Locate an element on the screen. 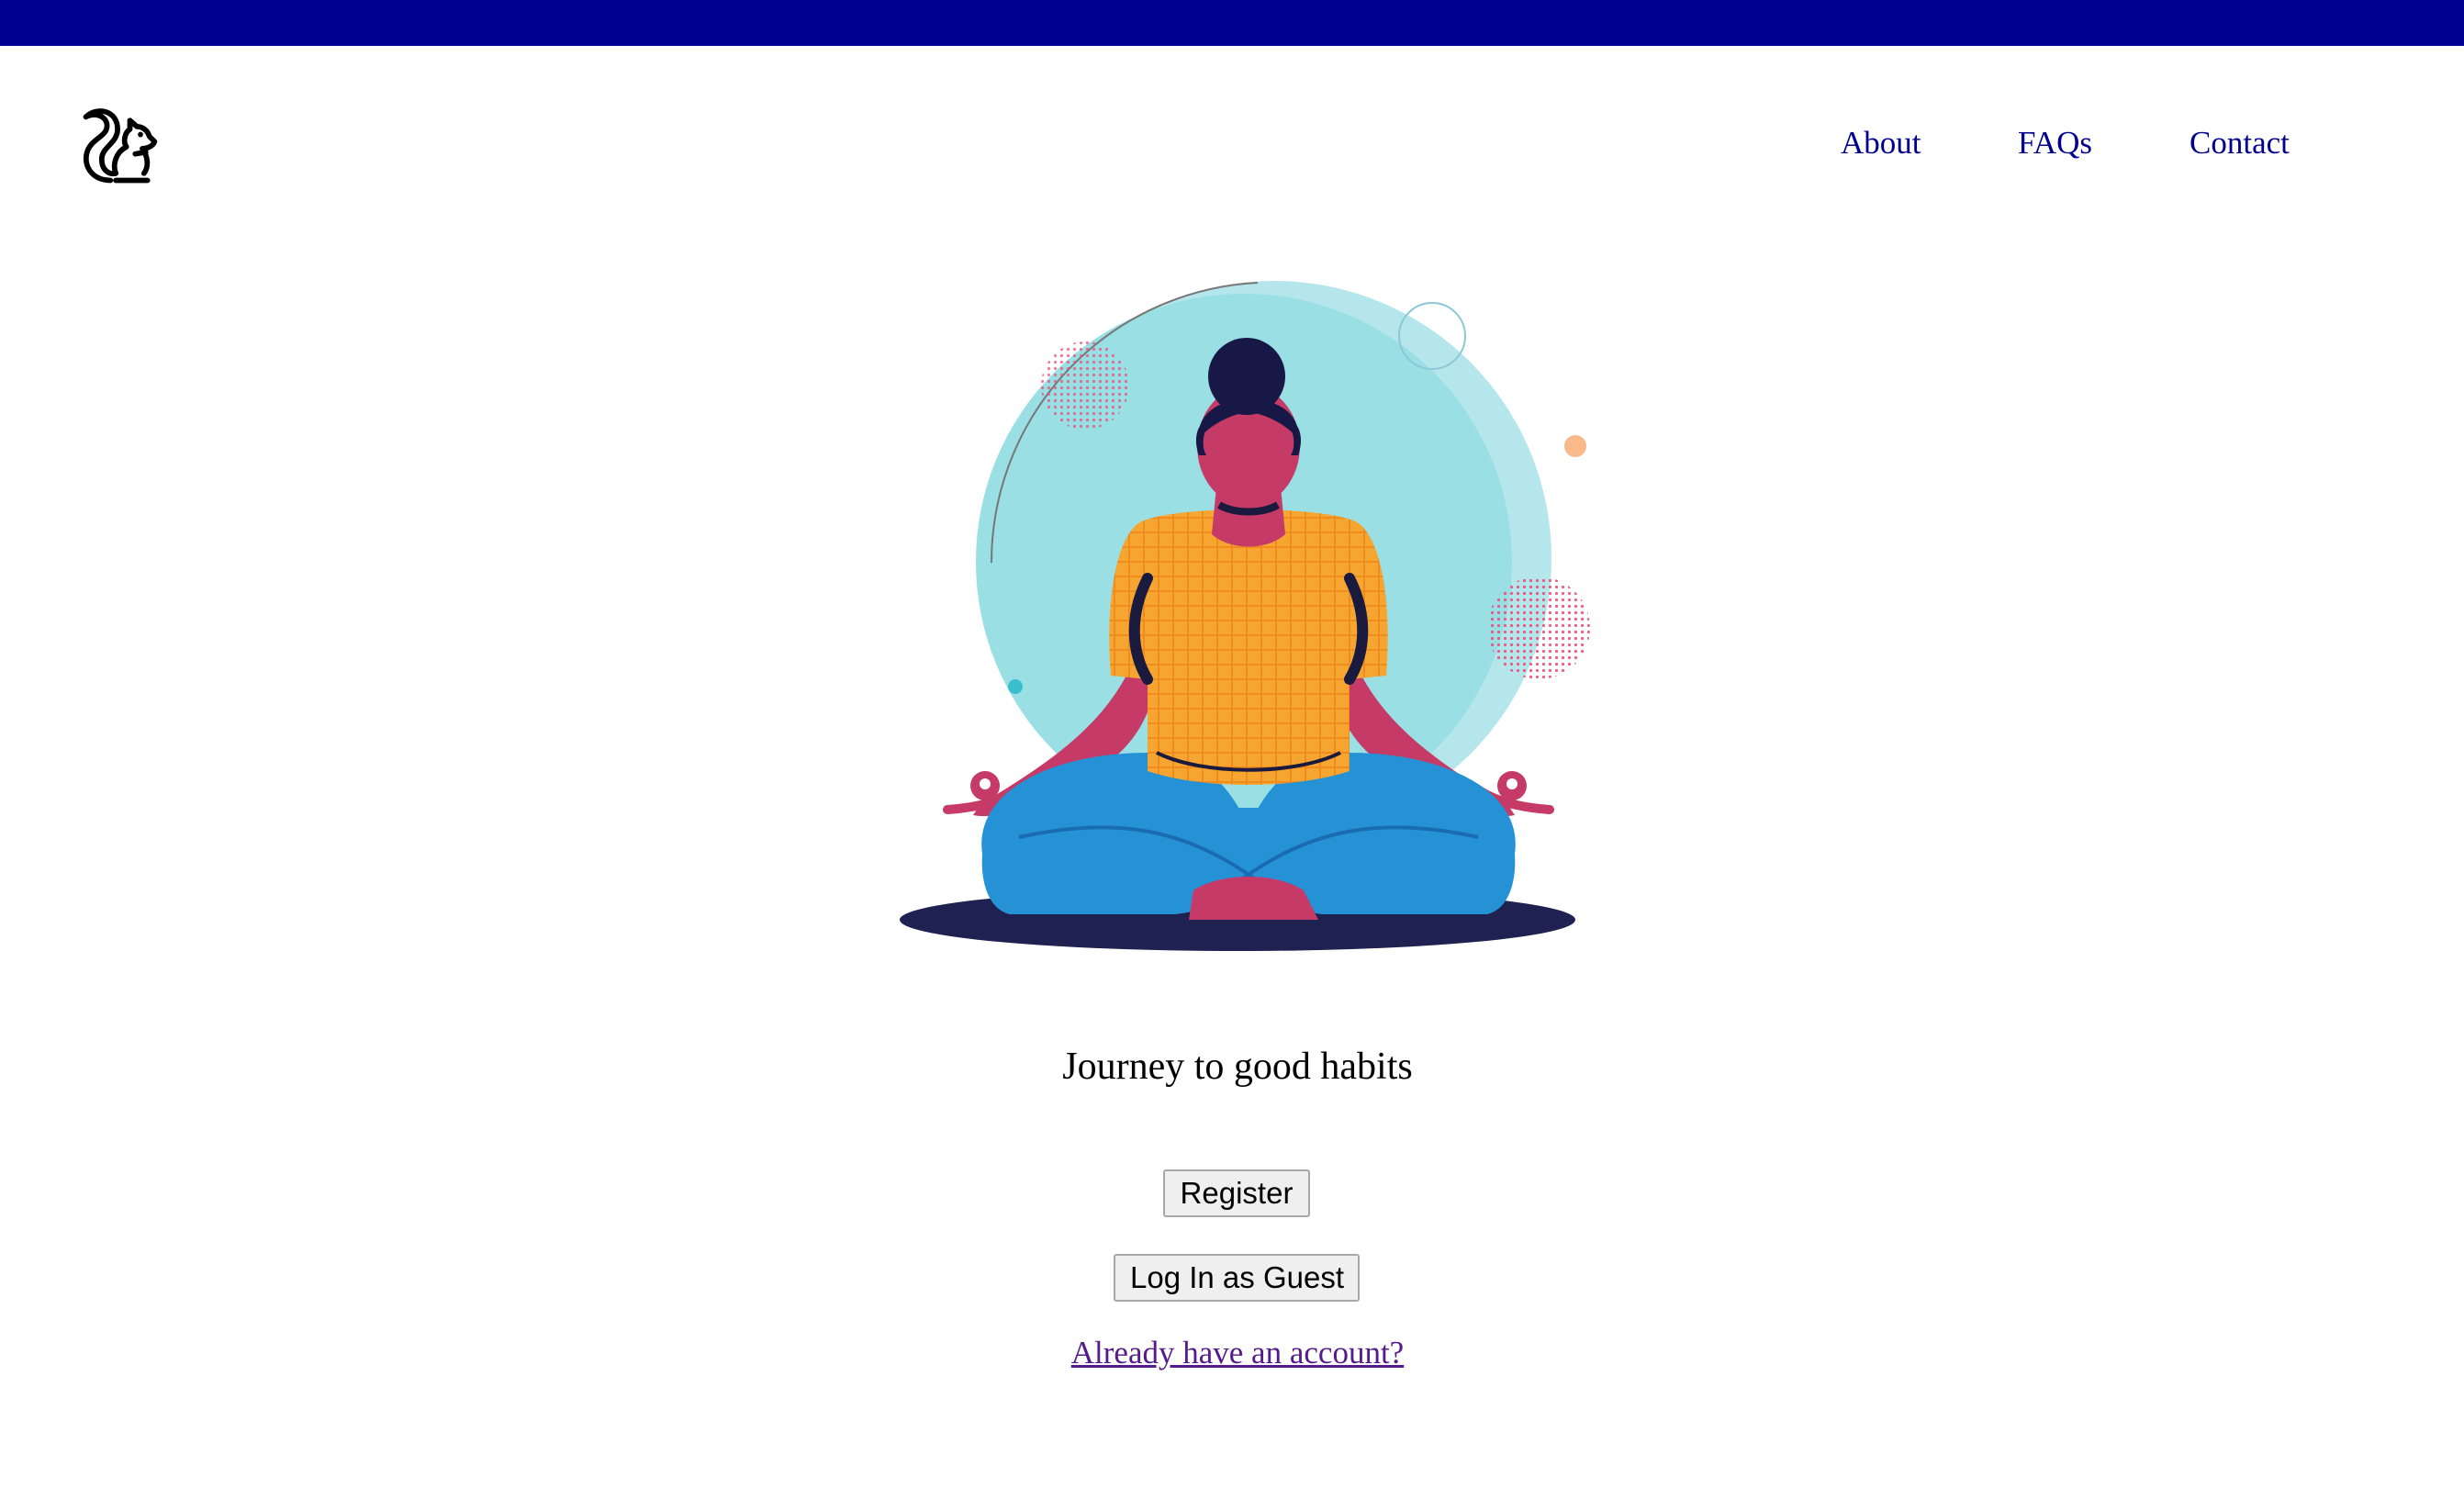 The height and width of the screenshot is (1499, 2464). top-bar is located at coordinates (1232, 23).